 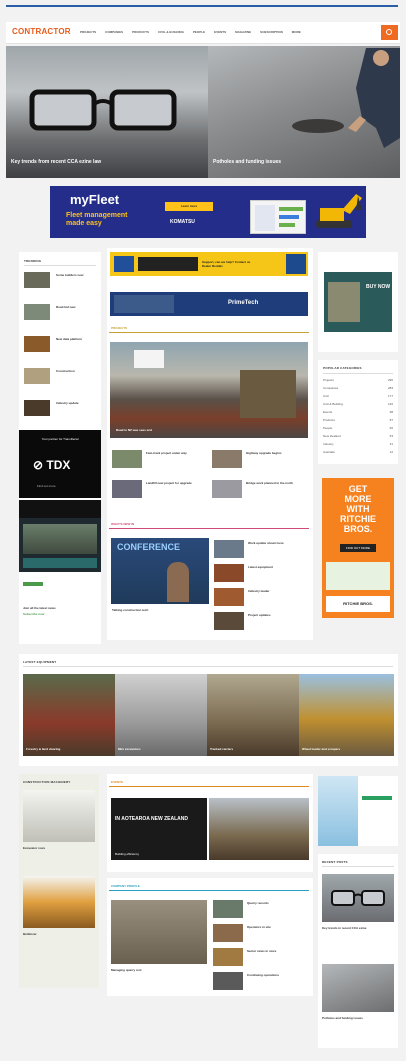 I want to click on videos-label: WHAT'S NEW IN, so click(x=122, y=524).